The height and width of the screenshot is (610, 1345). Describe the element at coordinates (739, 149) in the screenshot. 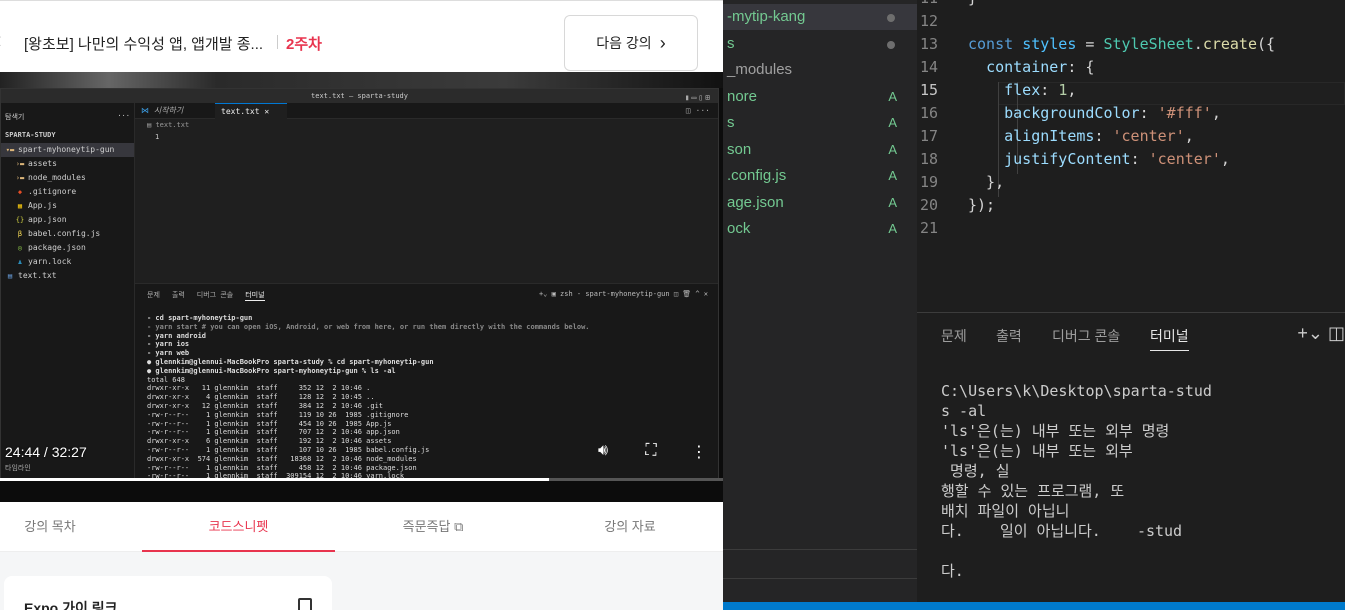

I see `explorer-item-label: son` at that location.